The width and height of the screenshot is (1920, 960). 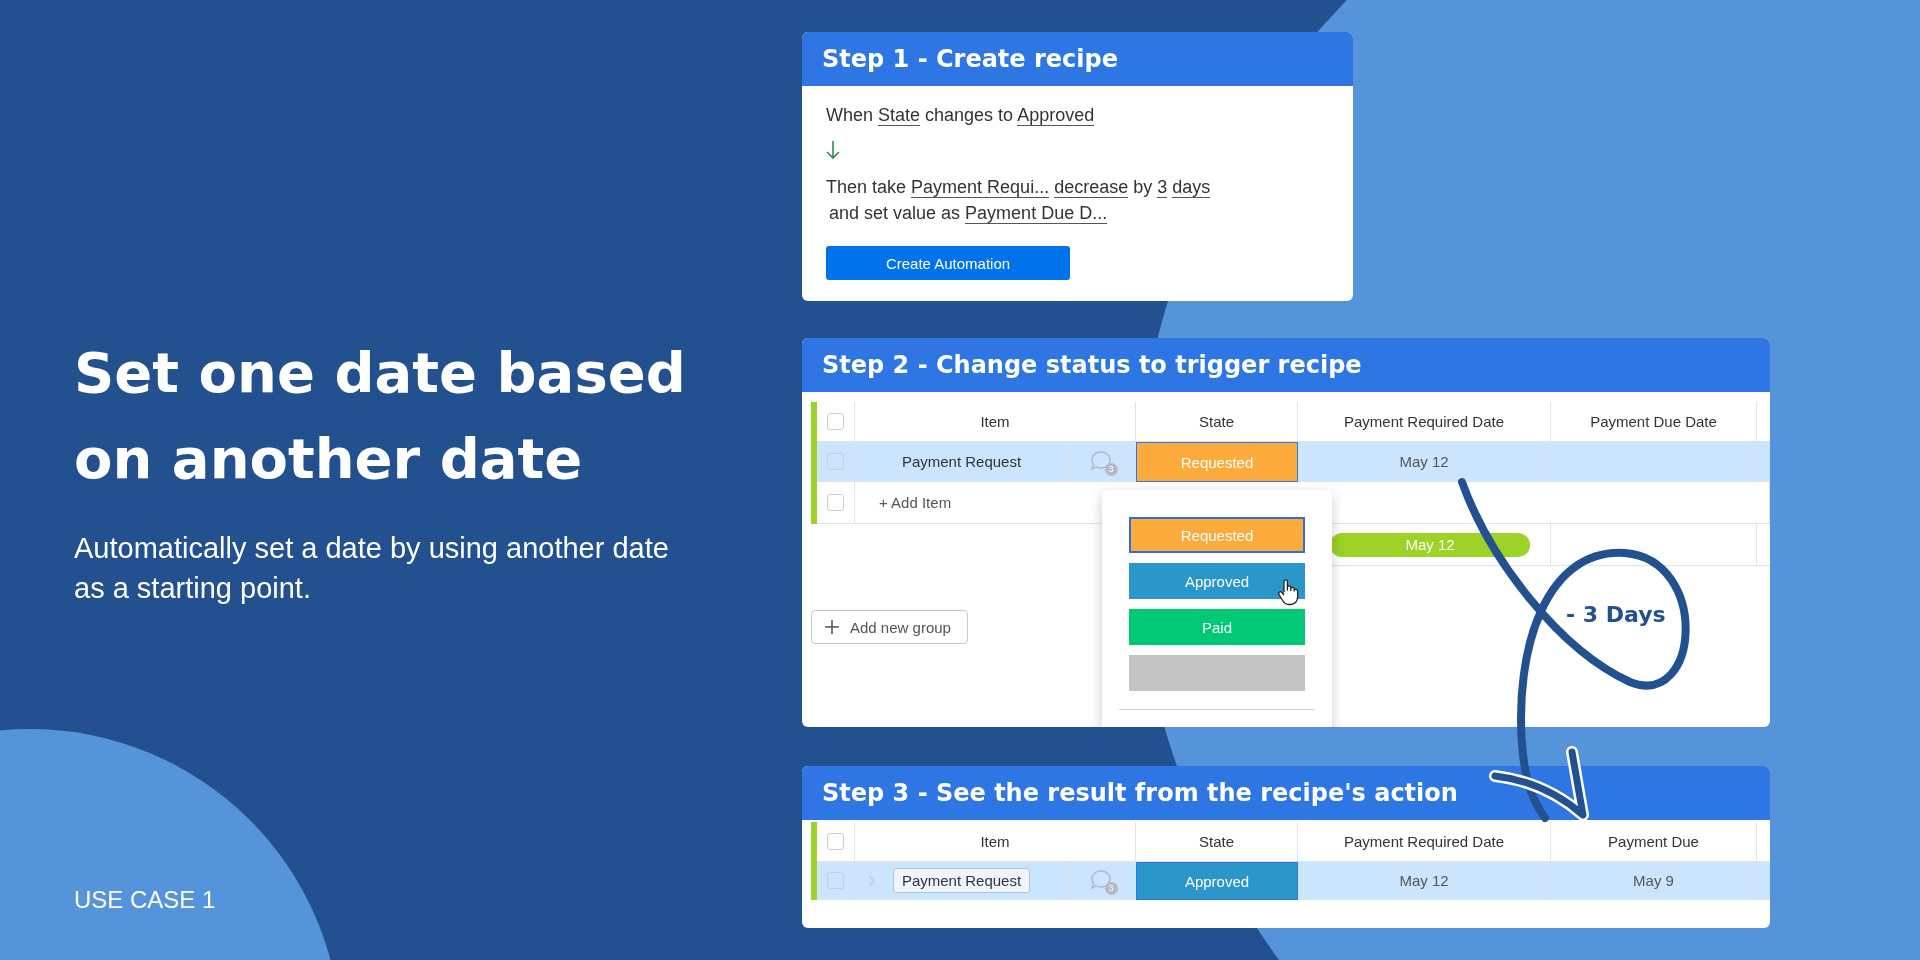 I want to click on recipe-field-link: days, so click(x=1191, y=187).